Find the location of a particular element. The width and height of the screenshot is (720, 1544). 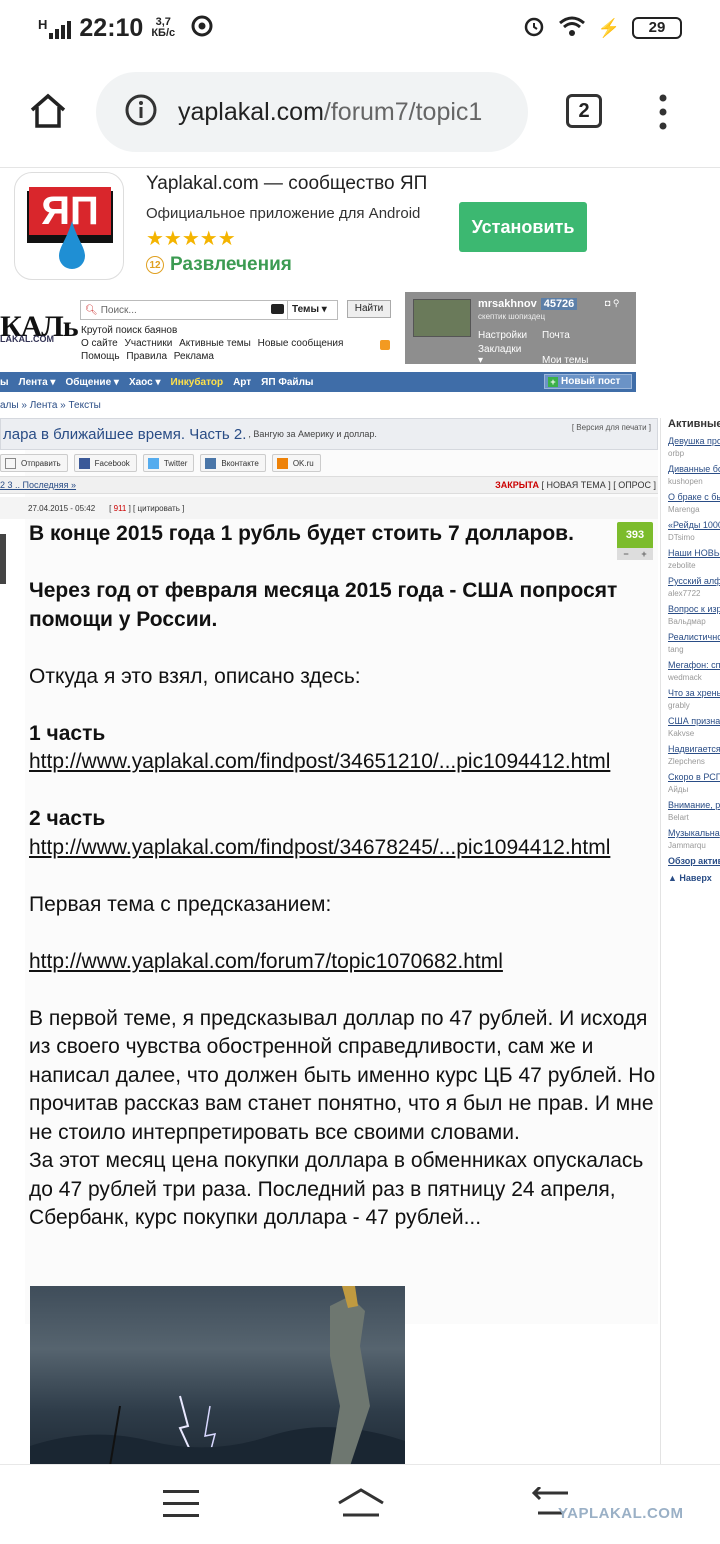

sidebar-topic-link: Скоро в РСП говна на вен is located at coordinates (694, 777).